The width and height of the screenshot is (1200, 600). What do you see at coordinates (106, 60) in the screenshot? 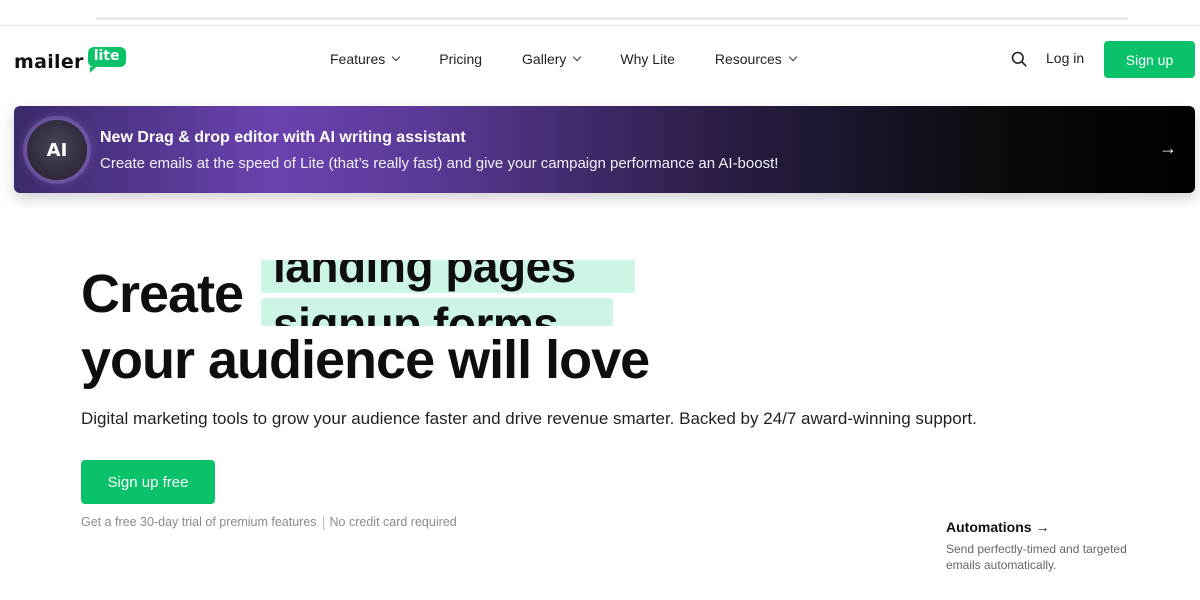
I see `logo-badge: lite` at bounding box center [106, 60].